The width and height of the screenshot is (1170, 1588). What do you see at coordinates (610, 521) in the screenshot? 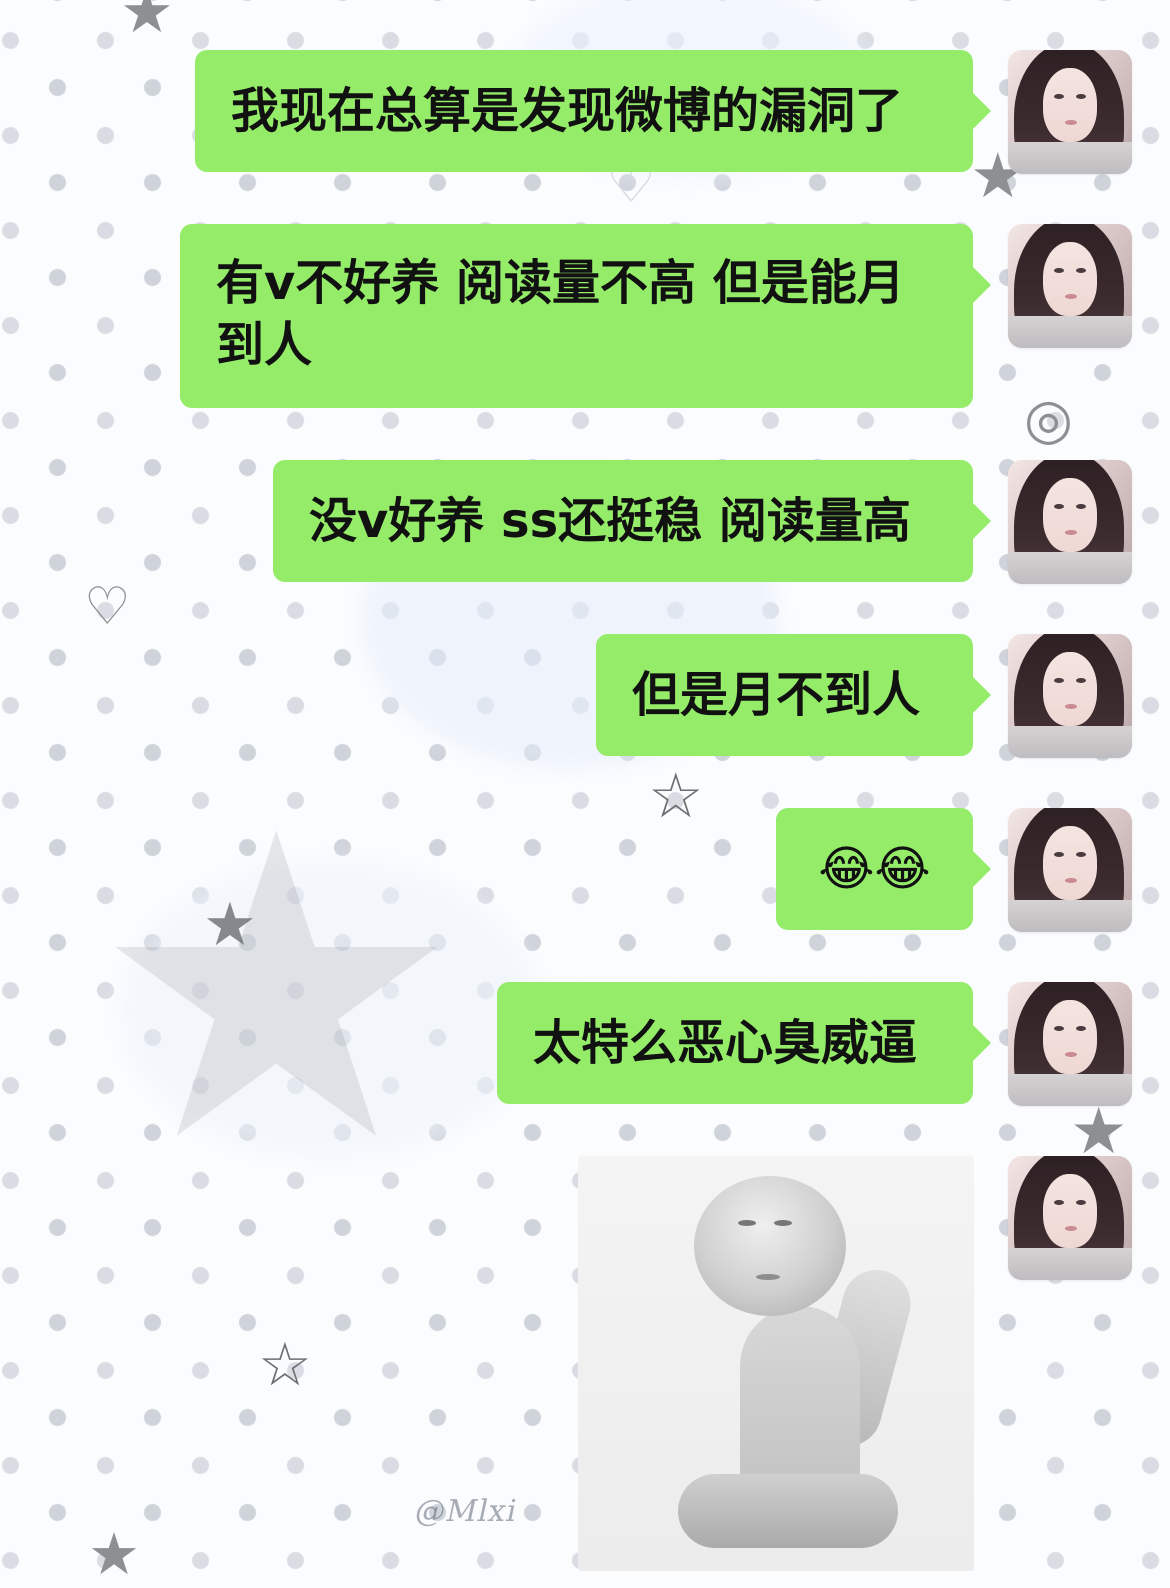
I see `message-text: 没v好养 ss还挺稳 阅读量高` at bounding box center [610, 521].